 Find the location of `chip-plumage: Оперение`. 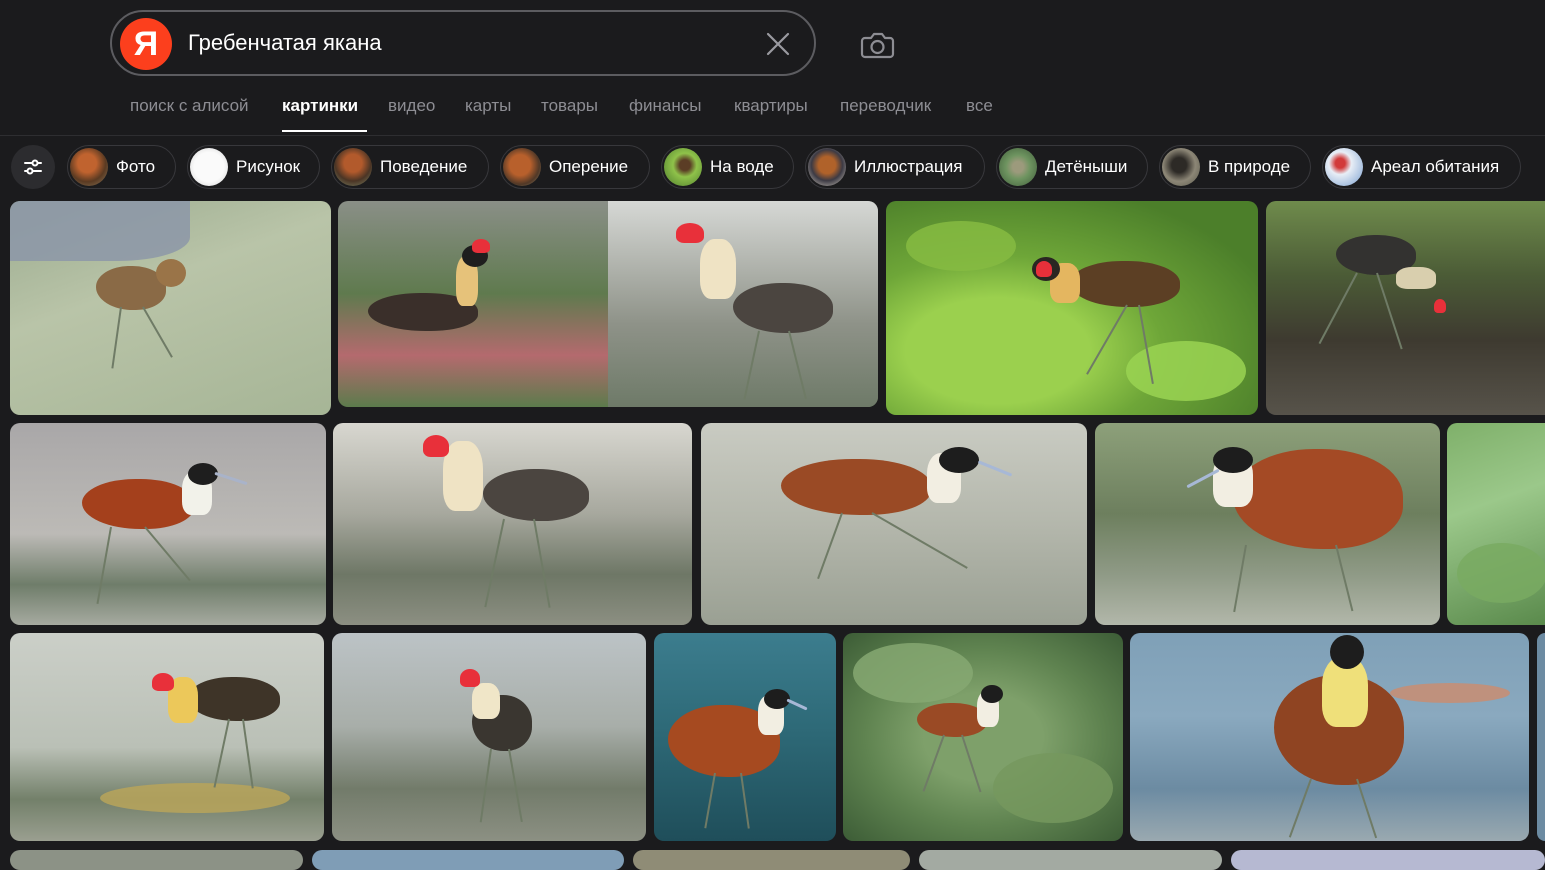

chip-plumage: Оперение is located at coordinates (575, 167).